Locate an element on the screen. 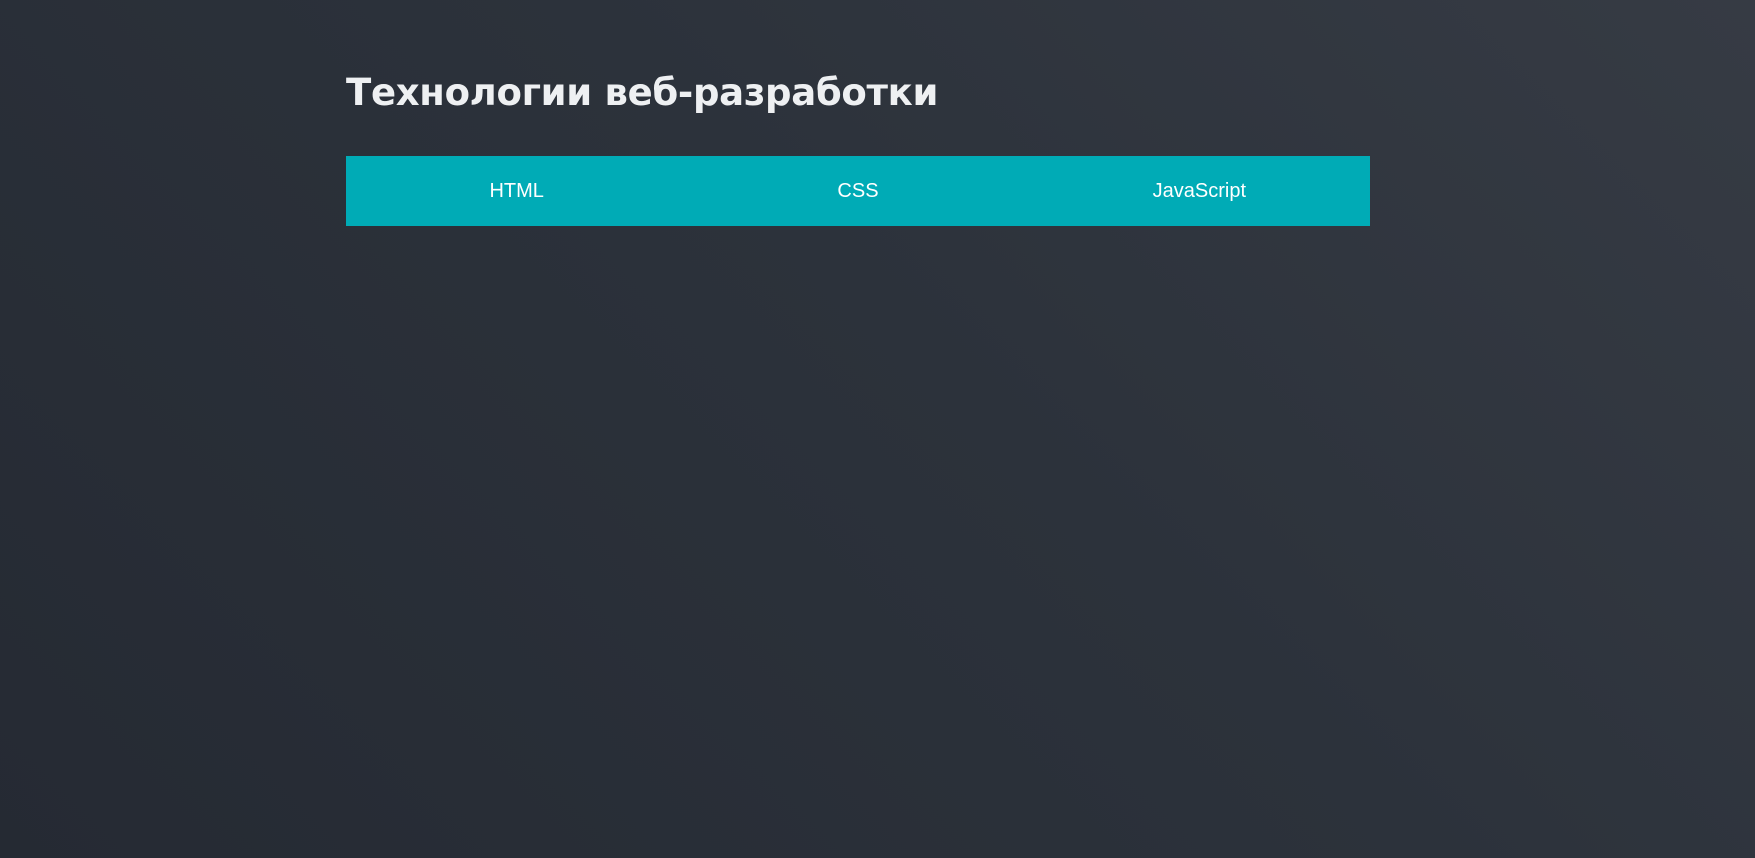  tab-bar: HTML CSS JavaScript is located at coordinates (858, 191).